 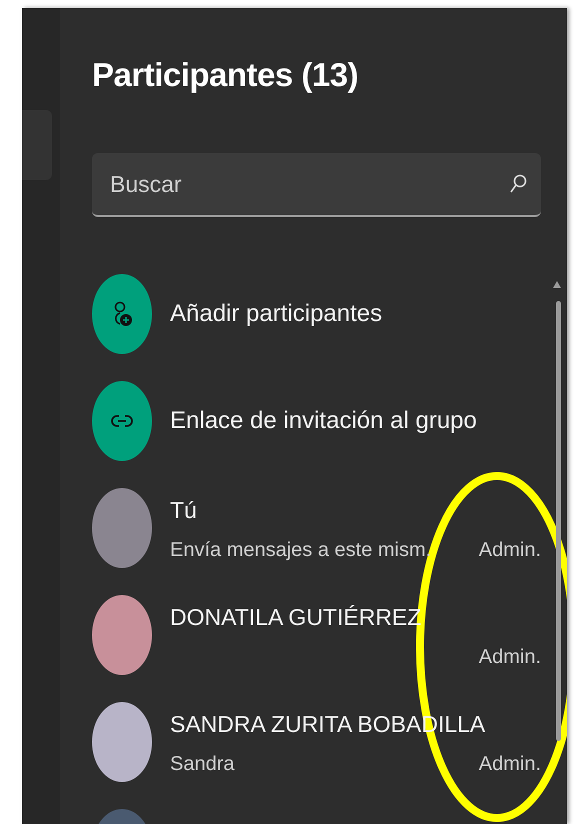 I want to click on scroll-up-icon, so click(x=557, y=284).